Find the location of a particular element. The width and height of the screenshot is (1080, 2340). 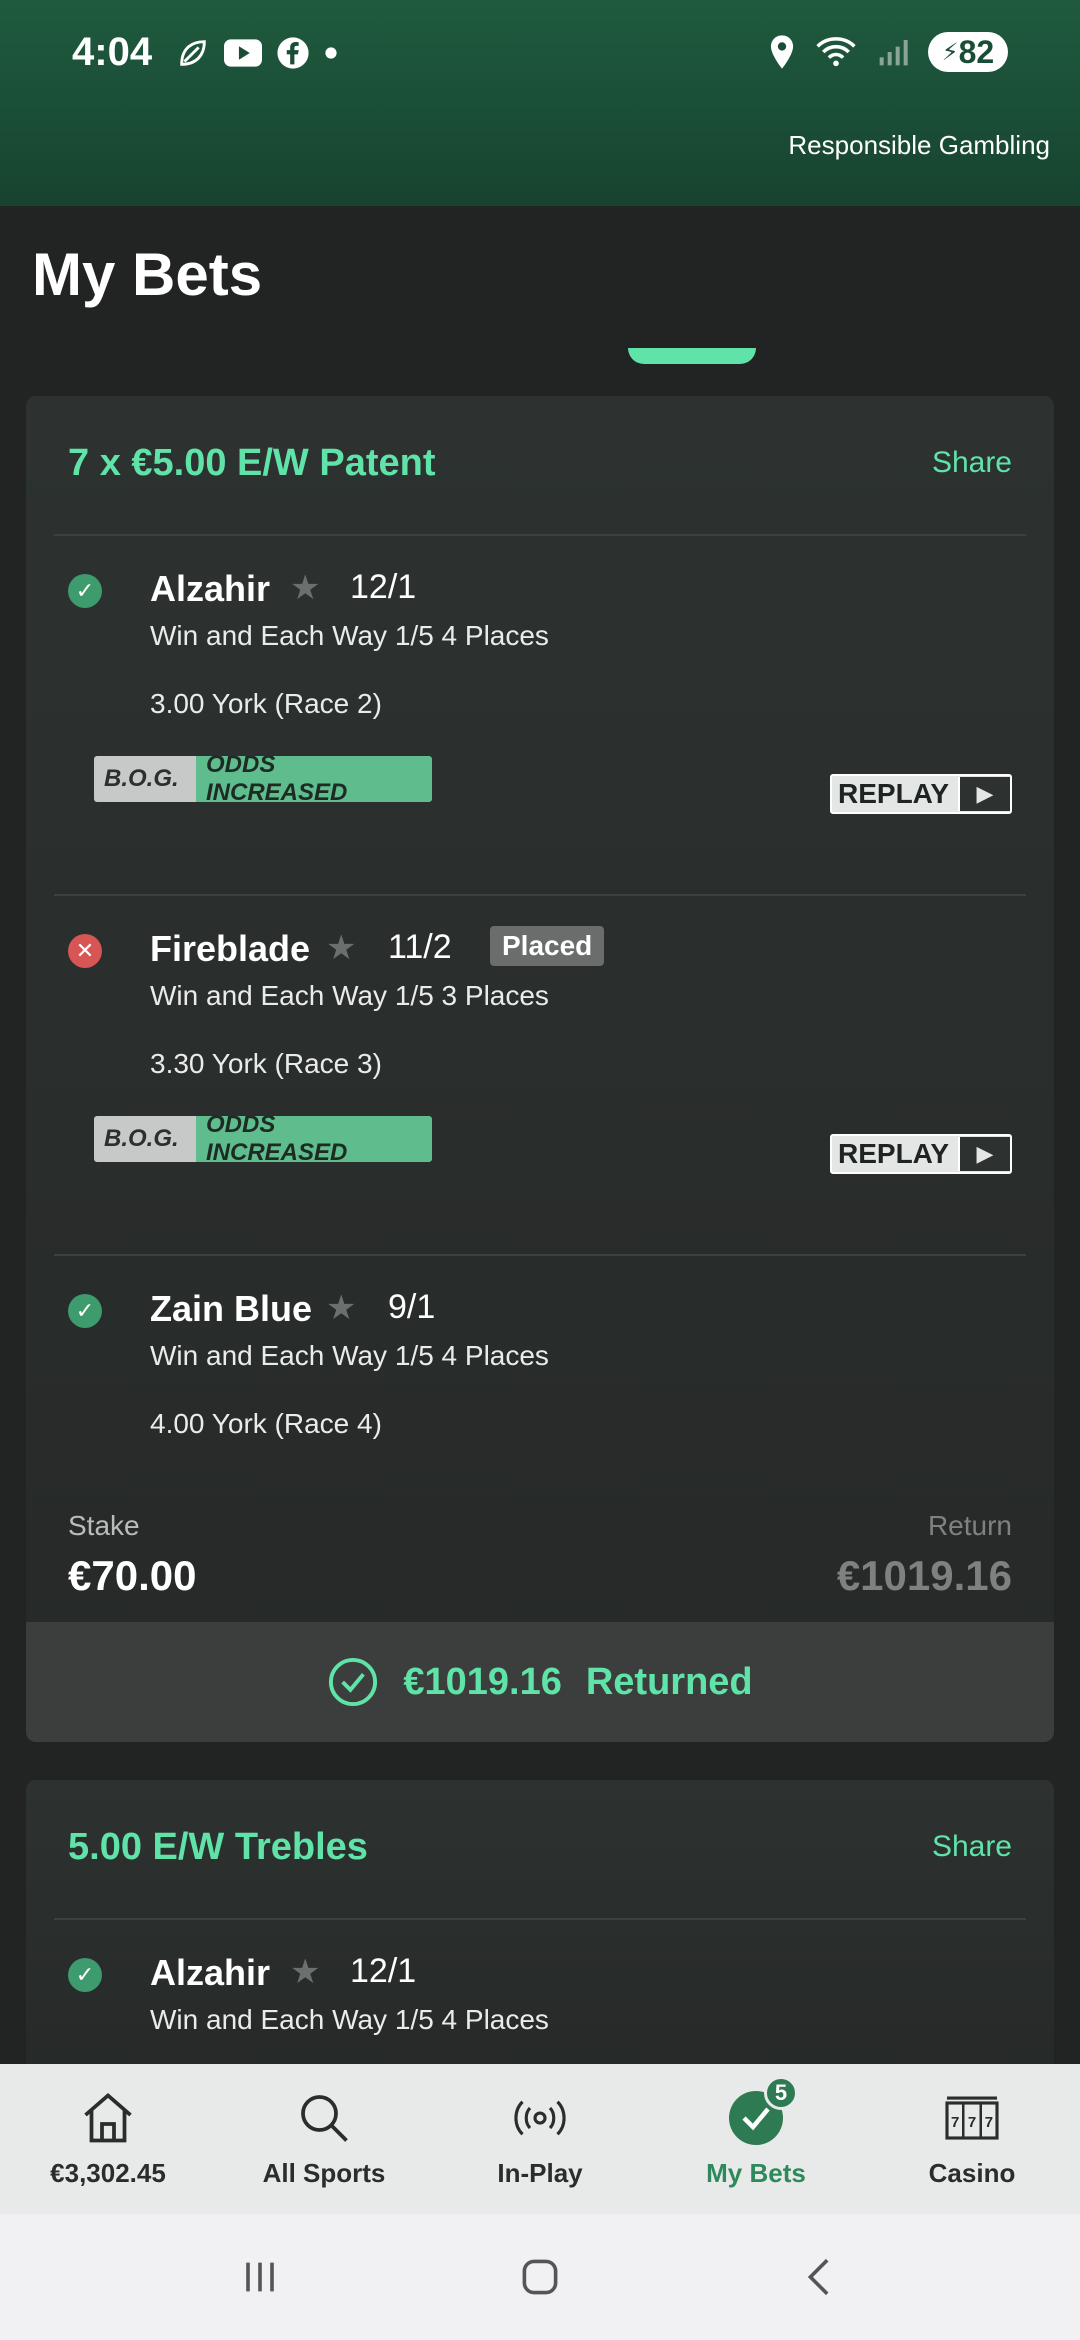

location-icon is located at coordinates (782, 52).